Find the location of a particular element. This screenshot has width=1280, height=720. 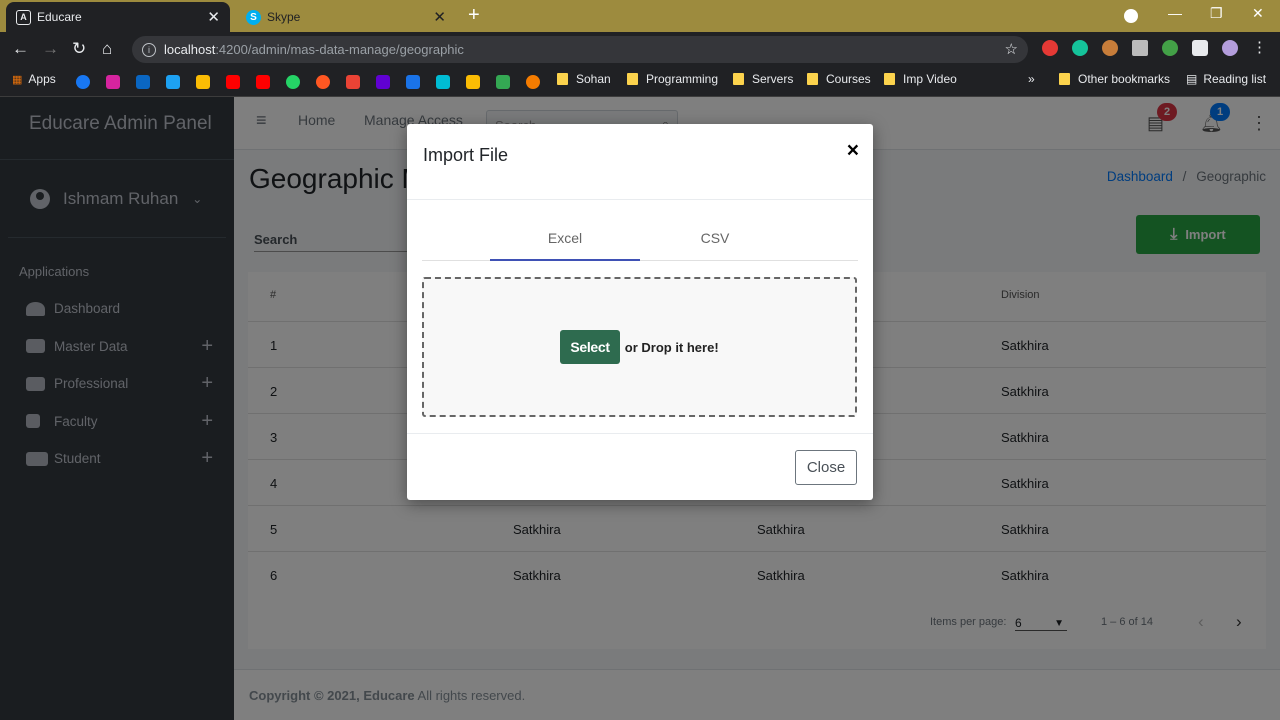

file-drop-zone: Select or Drop it here! is located at coordinates (639, 347).